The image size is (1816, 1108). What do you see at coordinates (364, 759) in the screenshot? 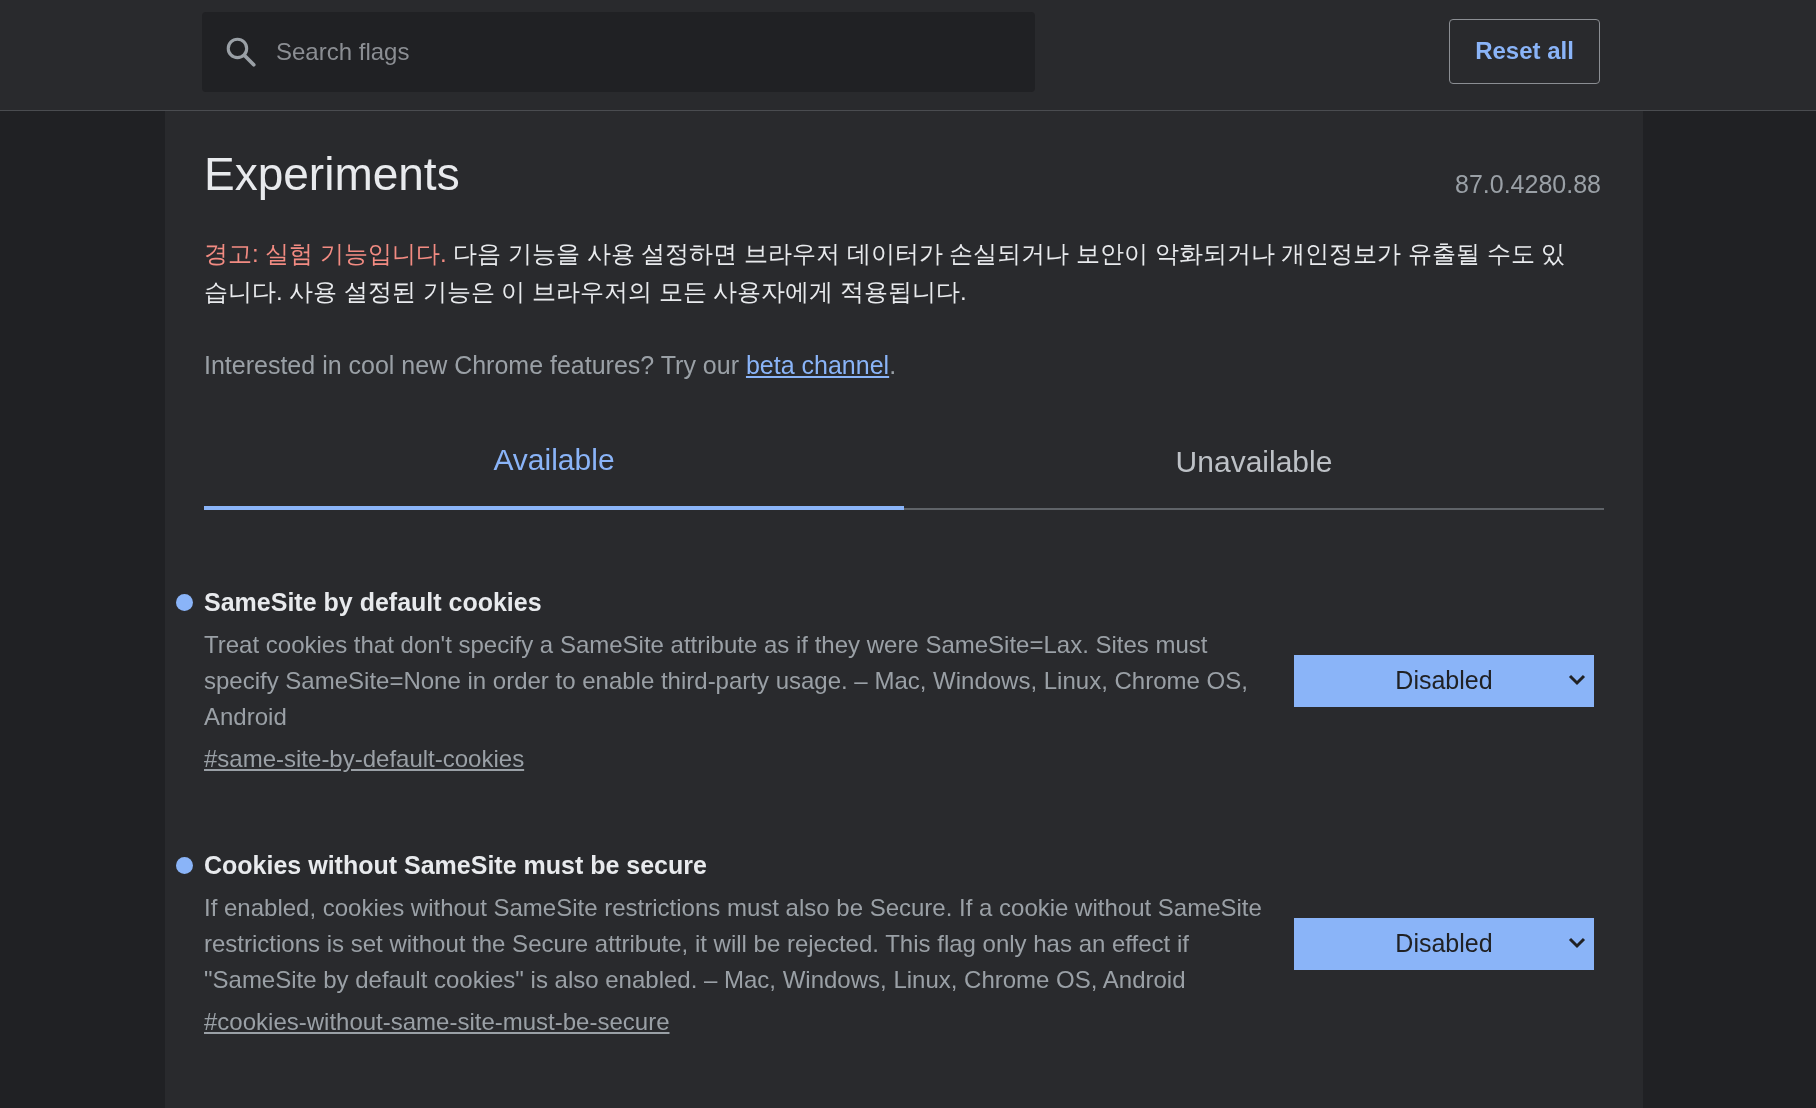
I see `flag-link: #same-site-by-default-cookies` at bounding box center [364, 759].